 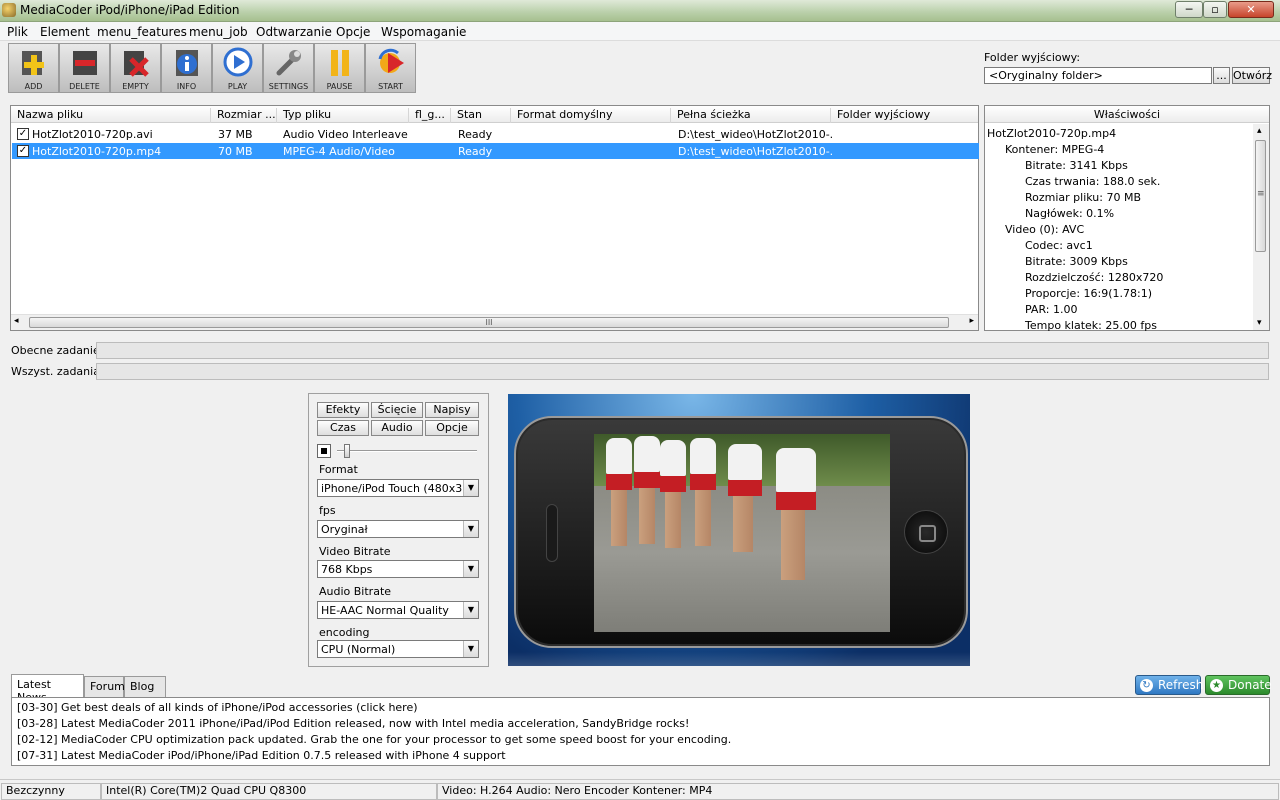 I want to click on window-title: MediaCoder iPod/iPhone/iPad Edition, so click(x=130, y=10).